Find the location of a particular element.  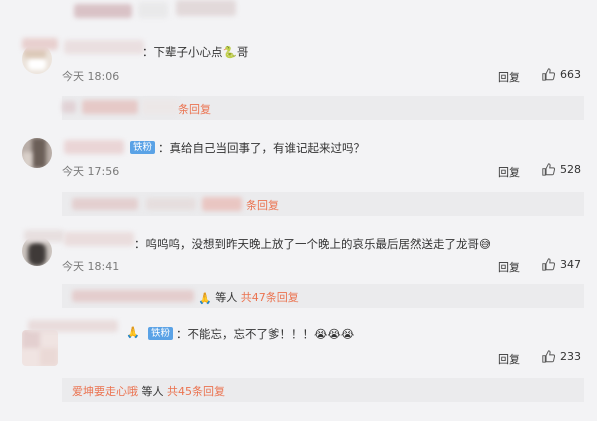

like-count: 528 is located at coordinates (570, 169).